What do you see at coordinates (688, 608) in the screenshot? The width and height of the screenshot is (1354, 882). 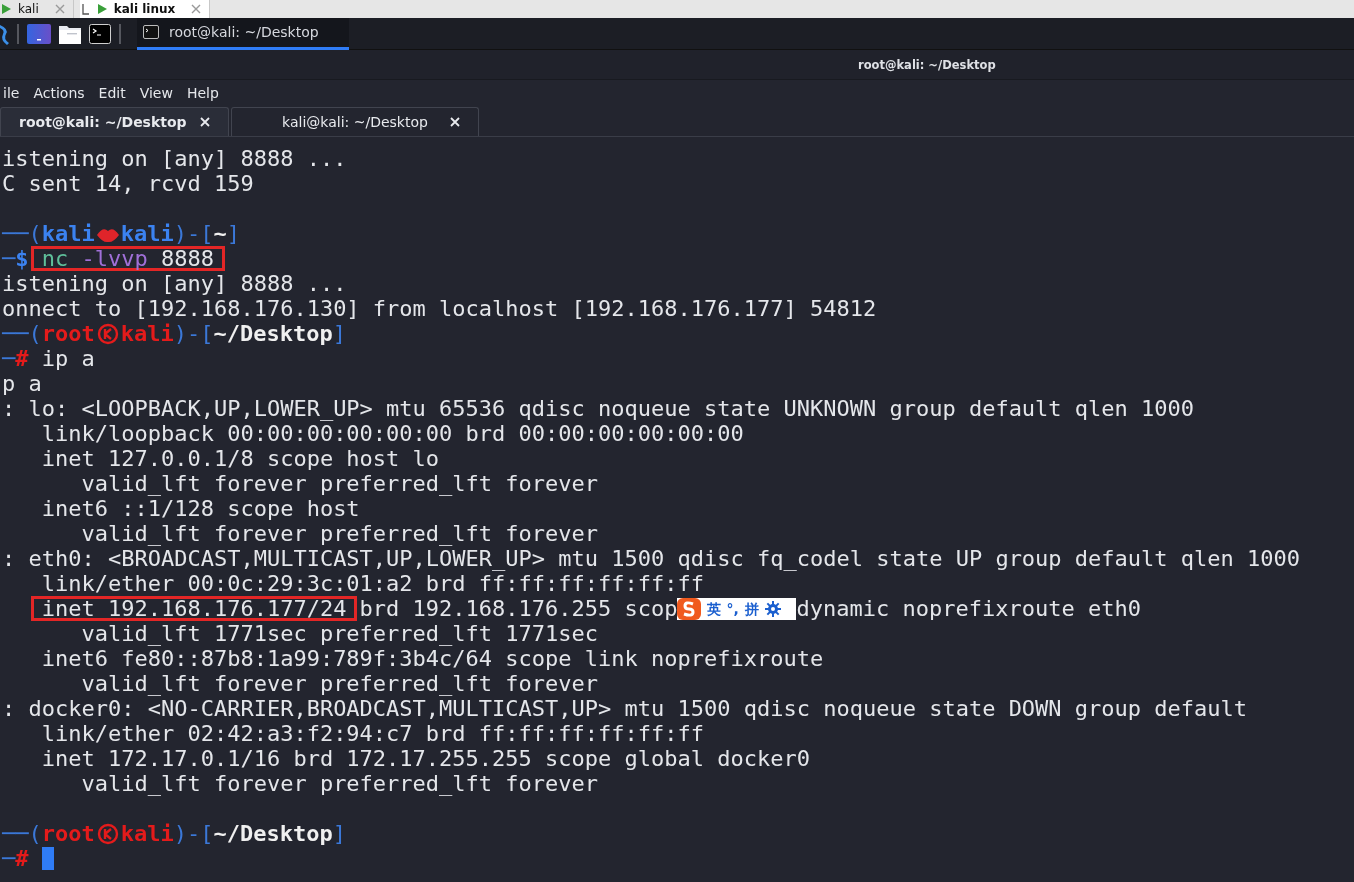 I see `input-method-logo-icon` at bounding box center [688, 608].